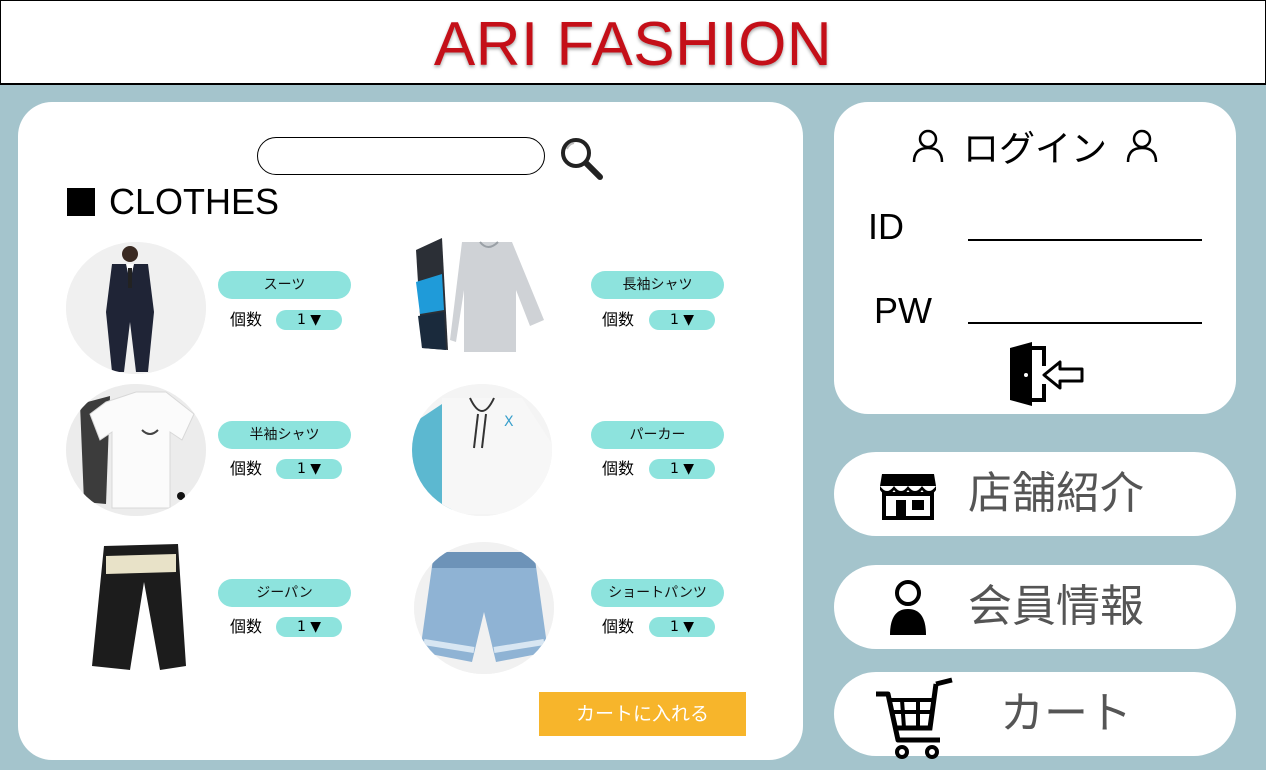 This screenshot has width=1266, height=770. I want to click on header-bar: ARI FASHION, so click(633, 42).